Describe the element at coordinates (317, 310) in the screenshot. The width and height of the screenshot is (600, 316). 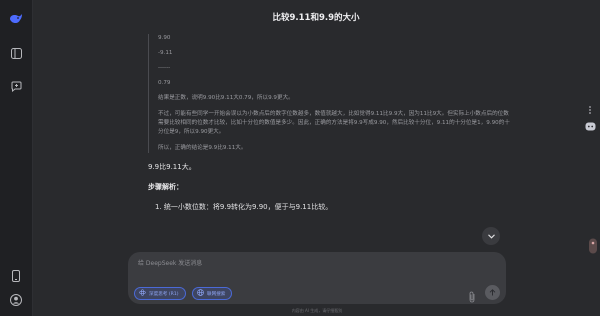
I see `ai-disclaimer: 内容由 AI 生成，请仔细甄别` at that location.